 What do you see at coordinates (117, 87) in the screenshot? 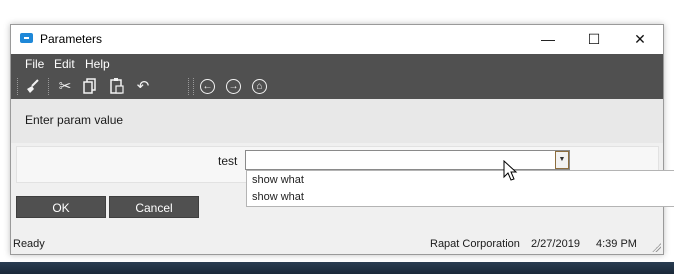
I see `paste-icon` at bounding box center [117, 87].